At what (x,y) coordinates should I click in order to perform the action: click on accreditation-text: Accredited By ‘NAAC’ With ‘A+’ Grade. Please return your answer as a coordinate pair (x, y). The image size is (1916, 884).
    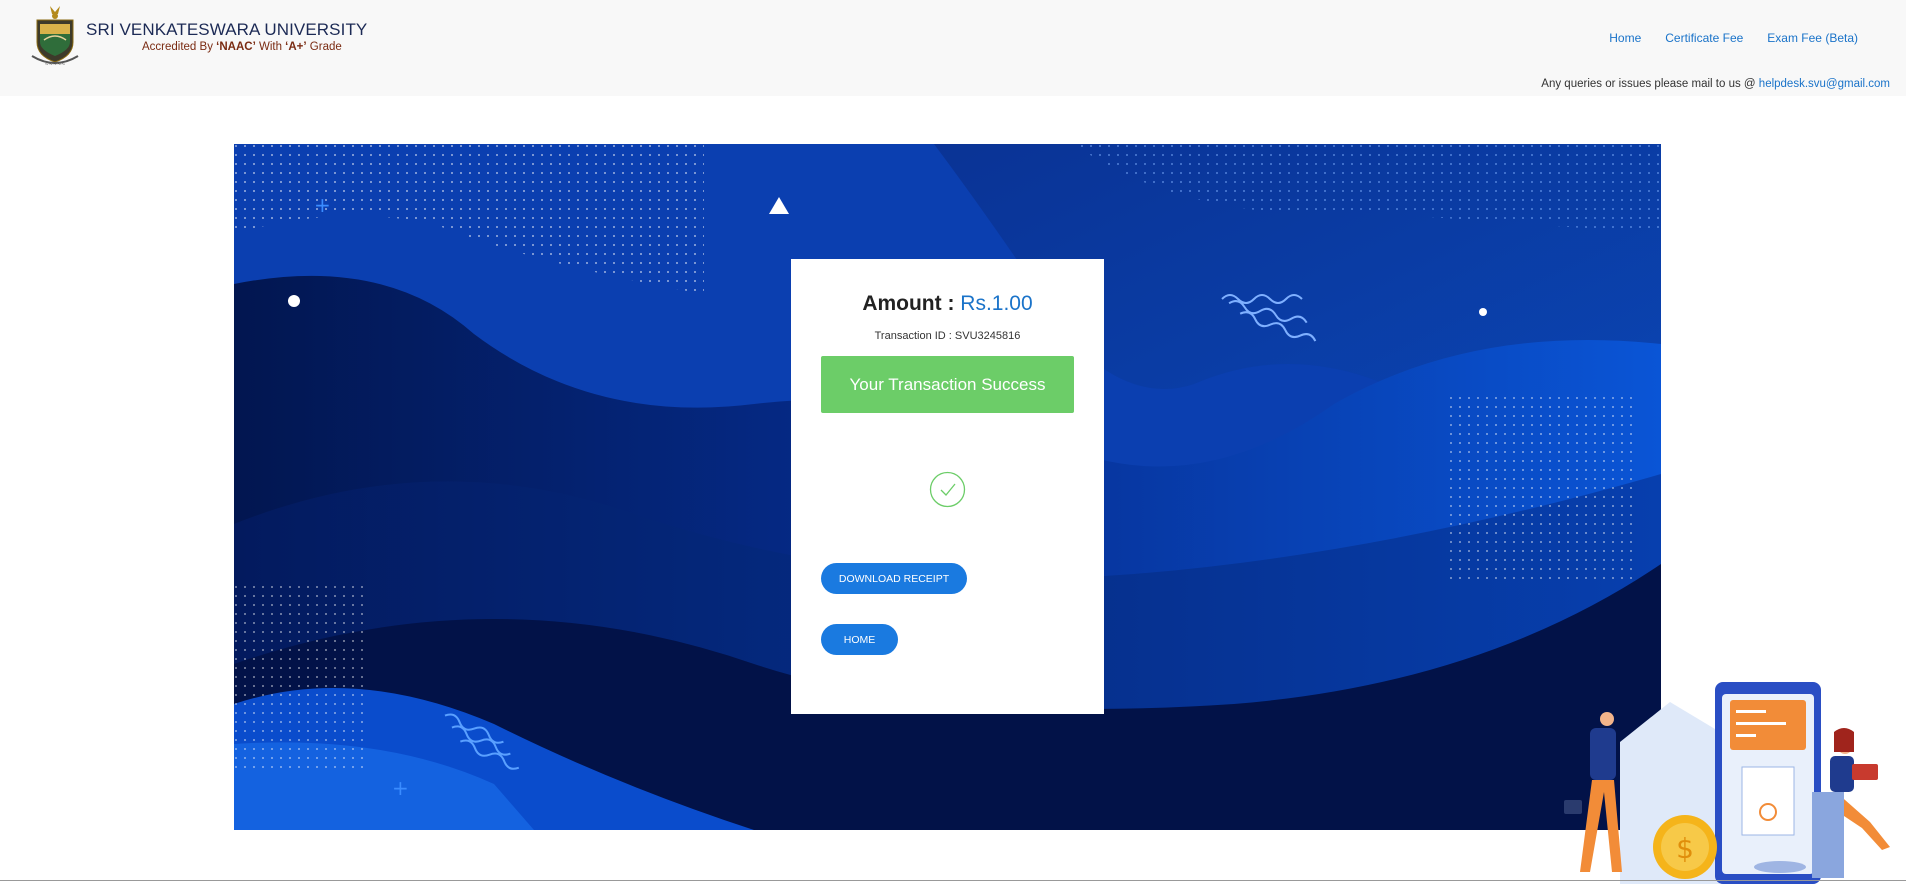
    Looking at the image, I should click on (242, 47).